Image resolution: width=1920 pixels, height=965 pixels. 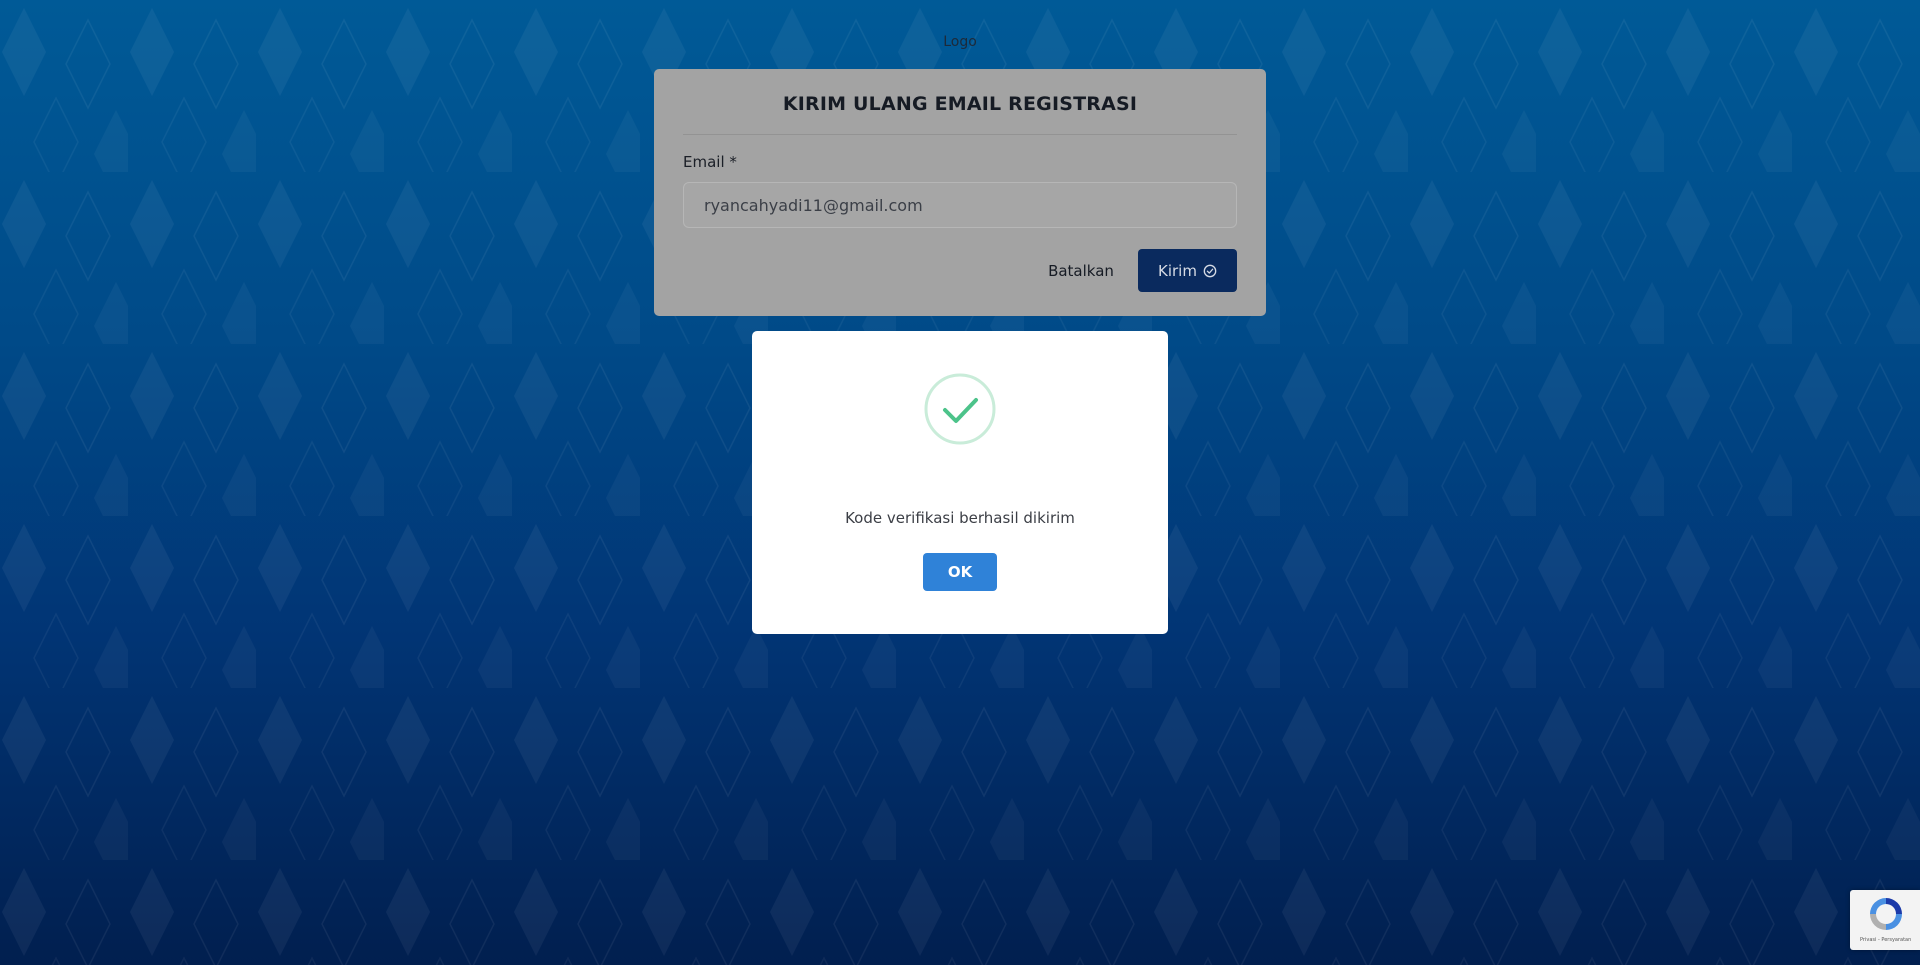 What do you see at coordinates (960, 205) in the screenshot?
I see `email-input` at bounding box center [960, 205].